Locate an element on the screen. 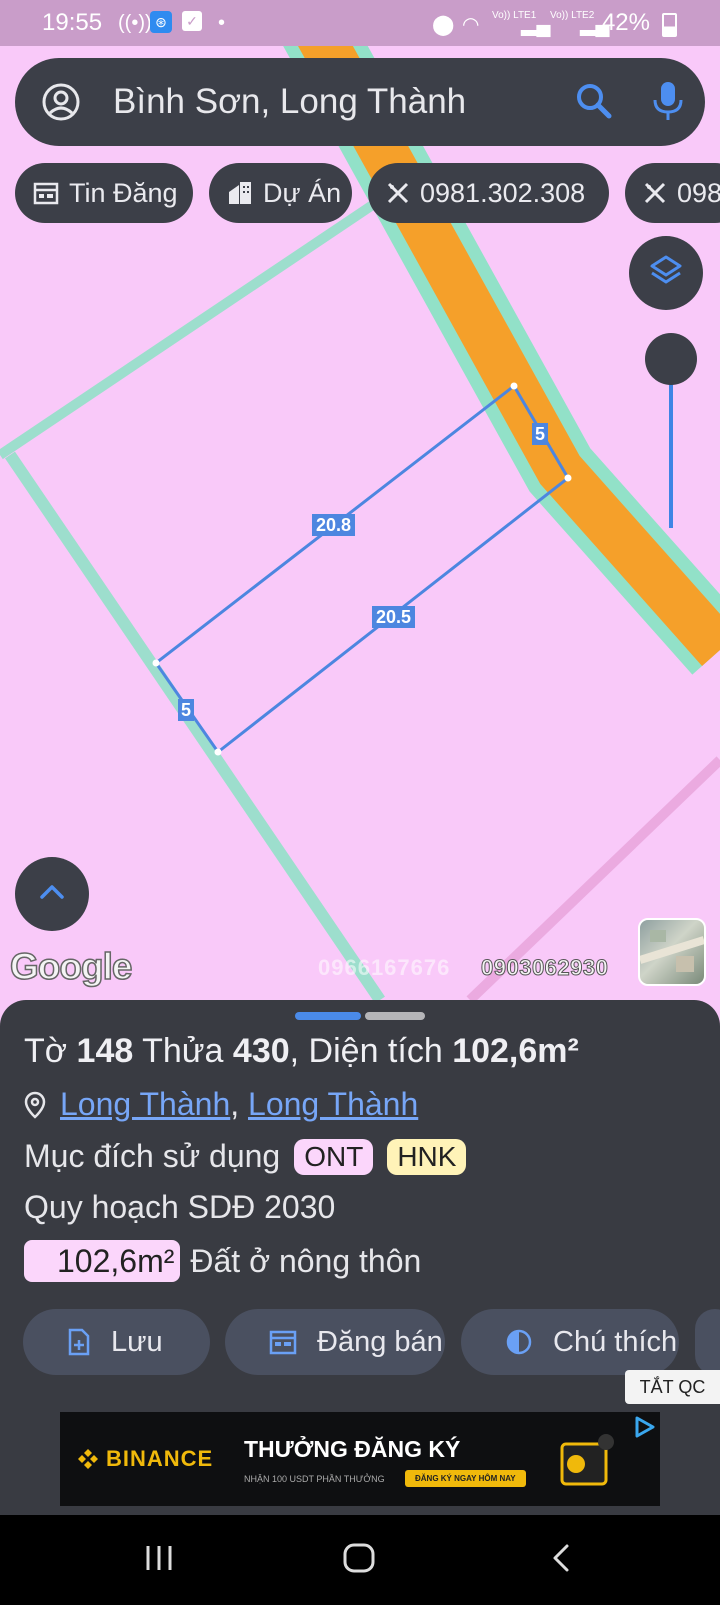 The height and width of the screenshot is (1605, 720). plan-area-badge: 102,6m² is located at coordinates (102, 1261).